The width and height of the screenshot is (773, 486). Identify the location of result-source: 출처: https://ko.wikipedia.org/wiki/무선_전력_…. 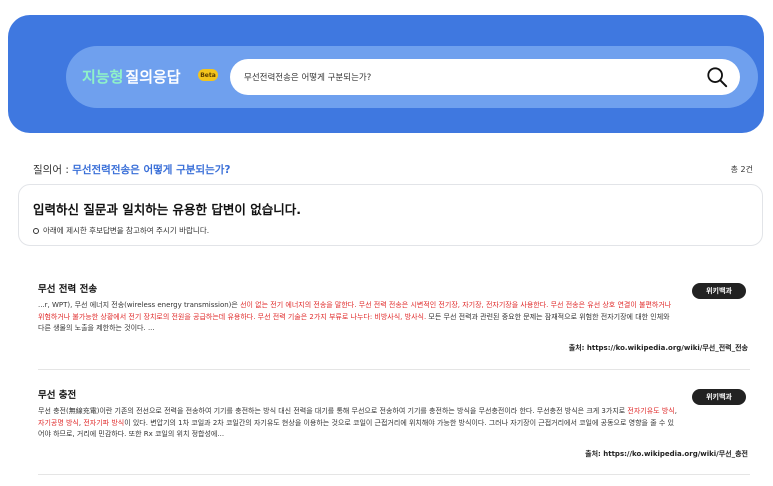
(658, 348).